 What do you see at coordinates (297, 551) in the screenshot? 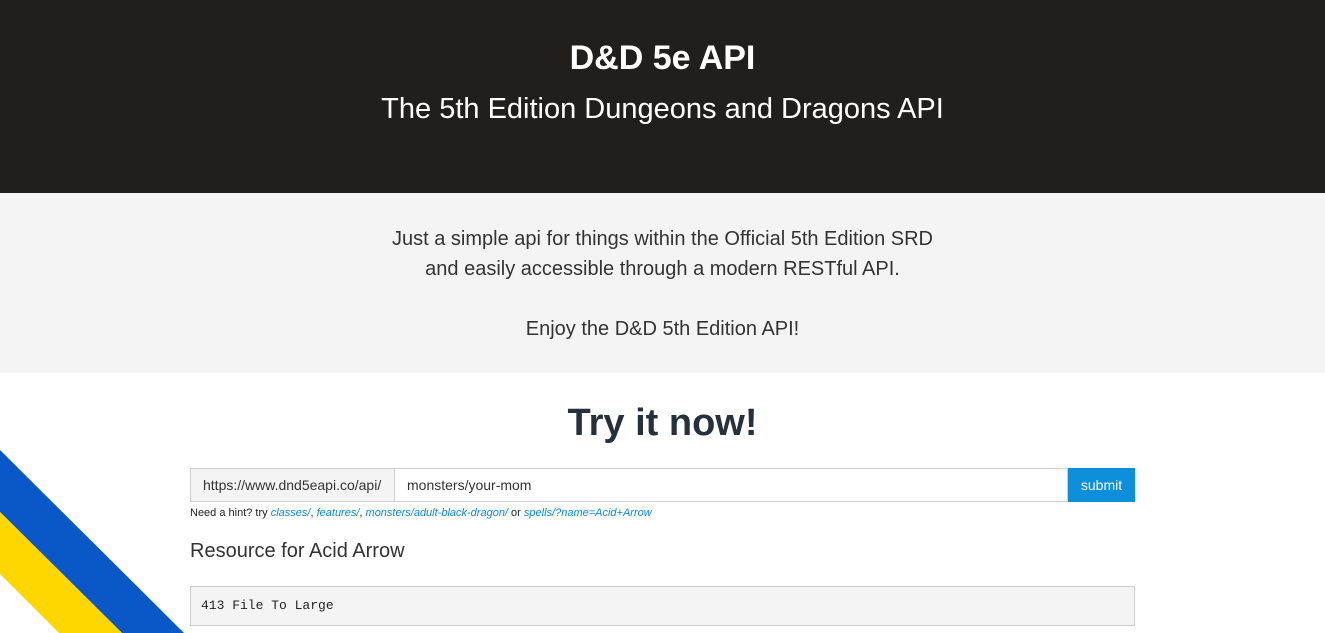
I see `resource-title: Resource for Acid Arrow` at bounding box center [297, 551].